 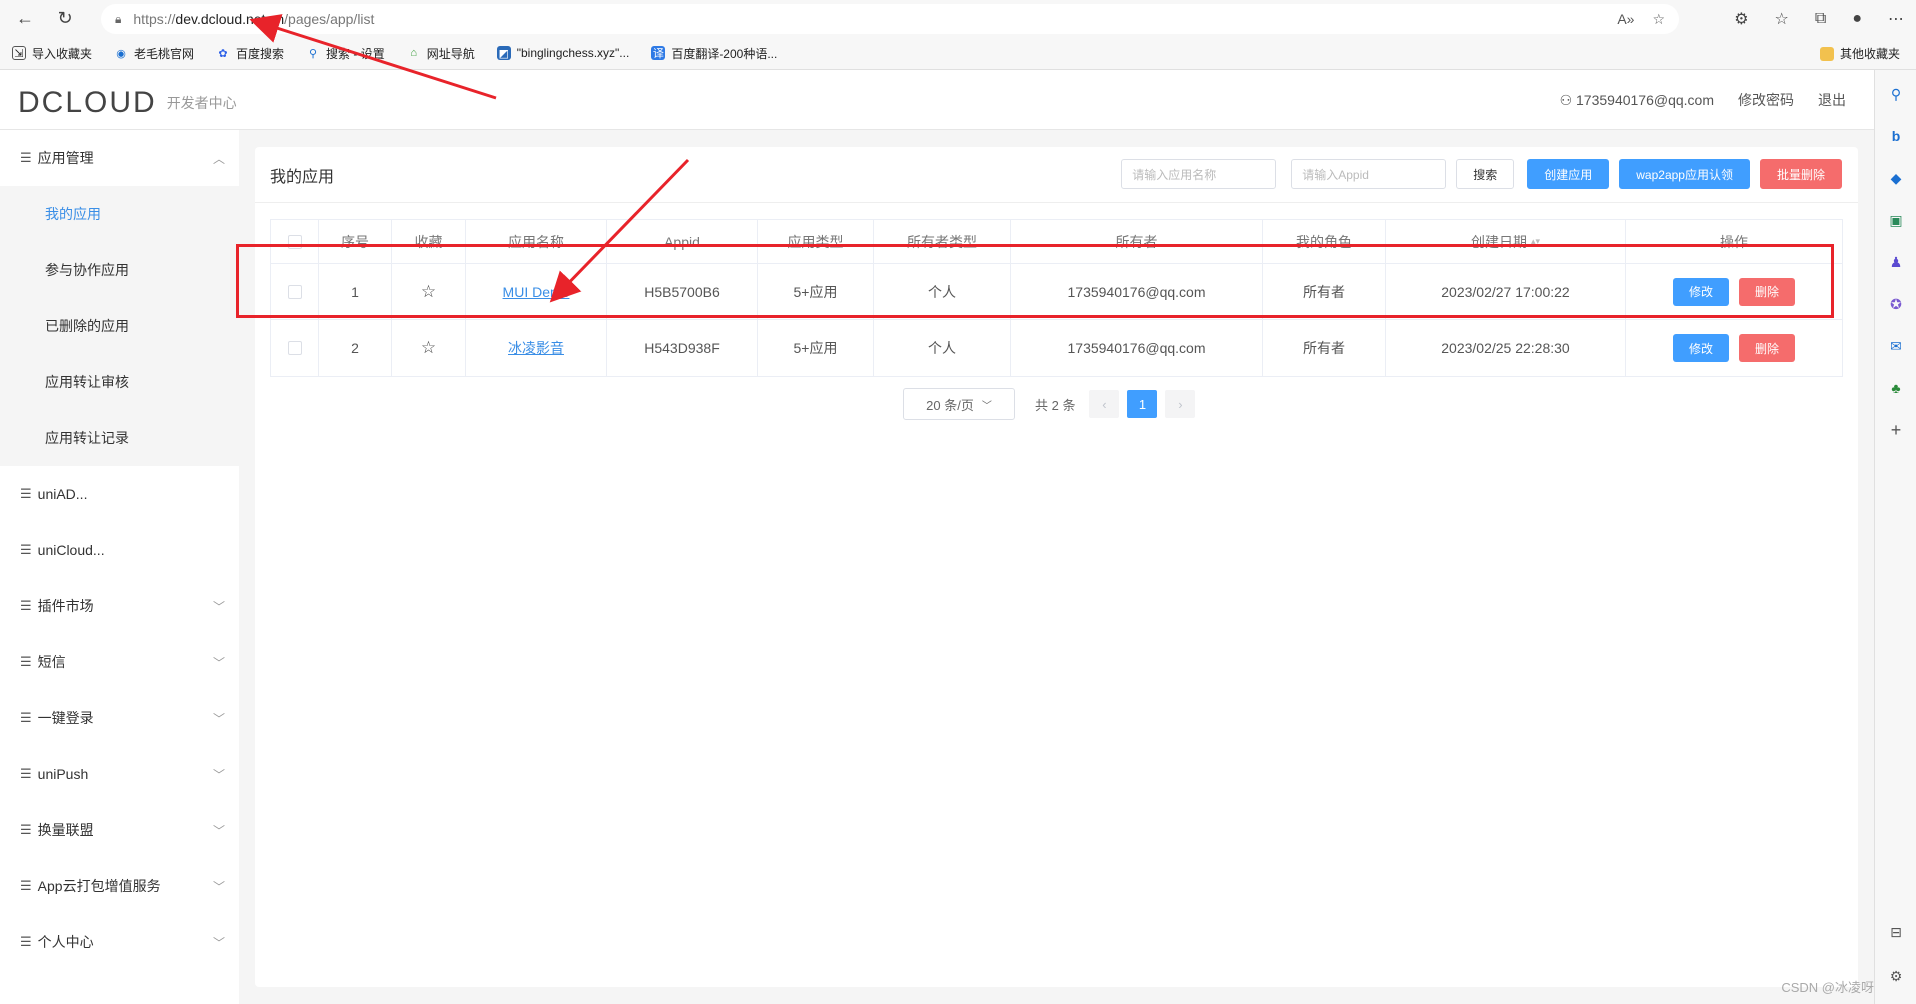 What do you see at coordinates (1049, 404) in the screenshot?
I see `pagination: 20 条/页 ﹀ 共 2 条 ‹ 1 ›` at bounding box center [1049, 404].